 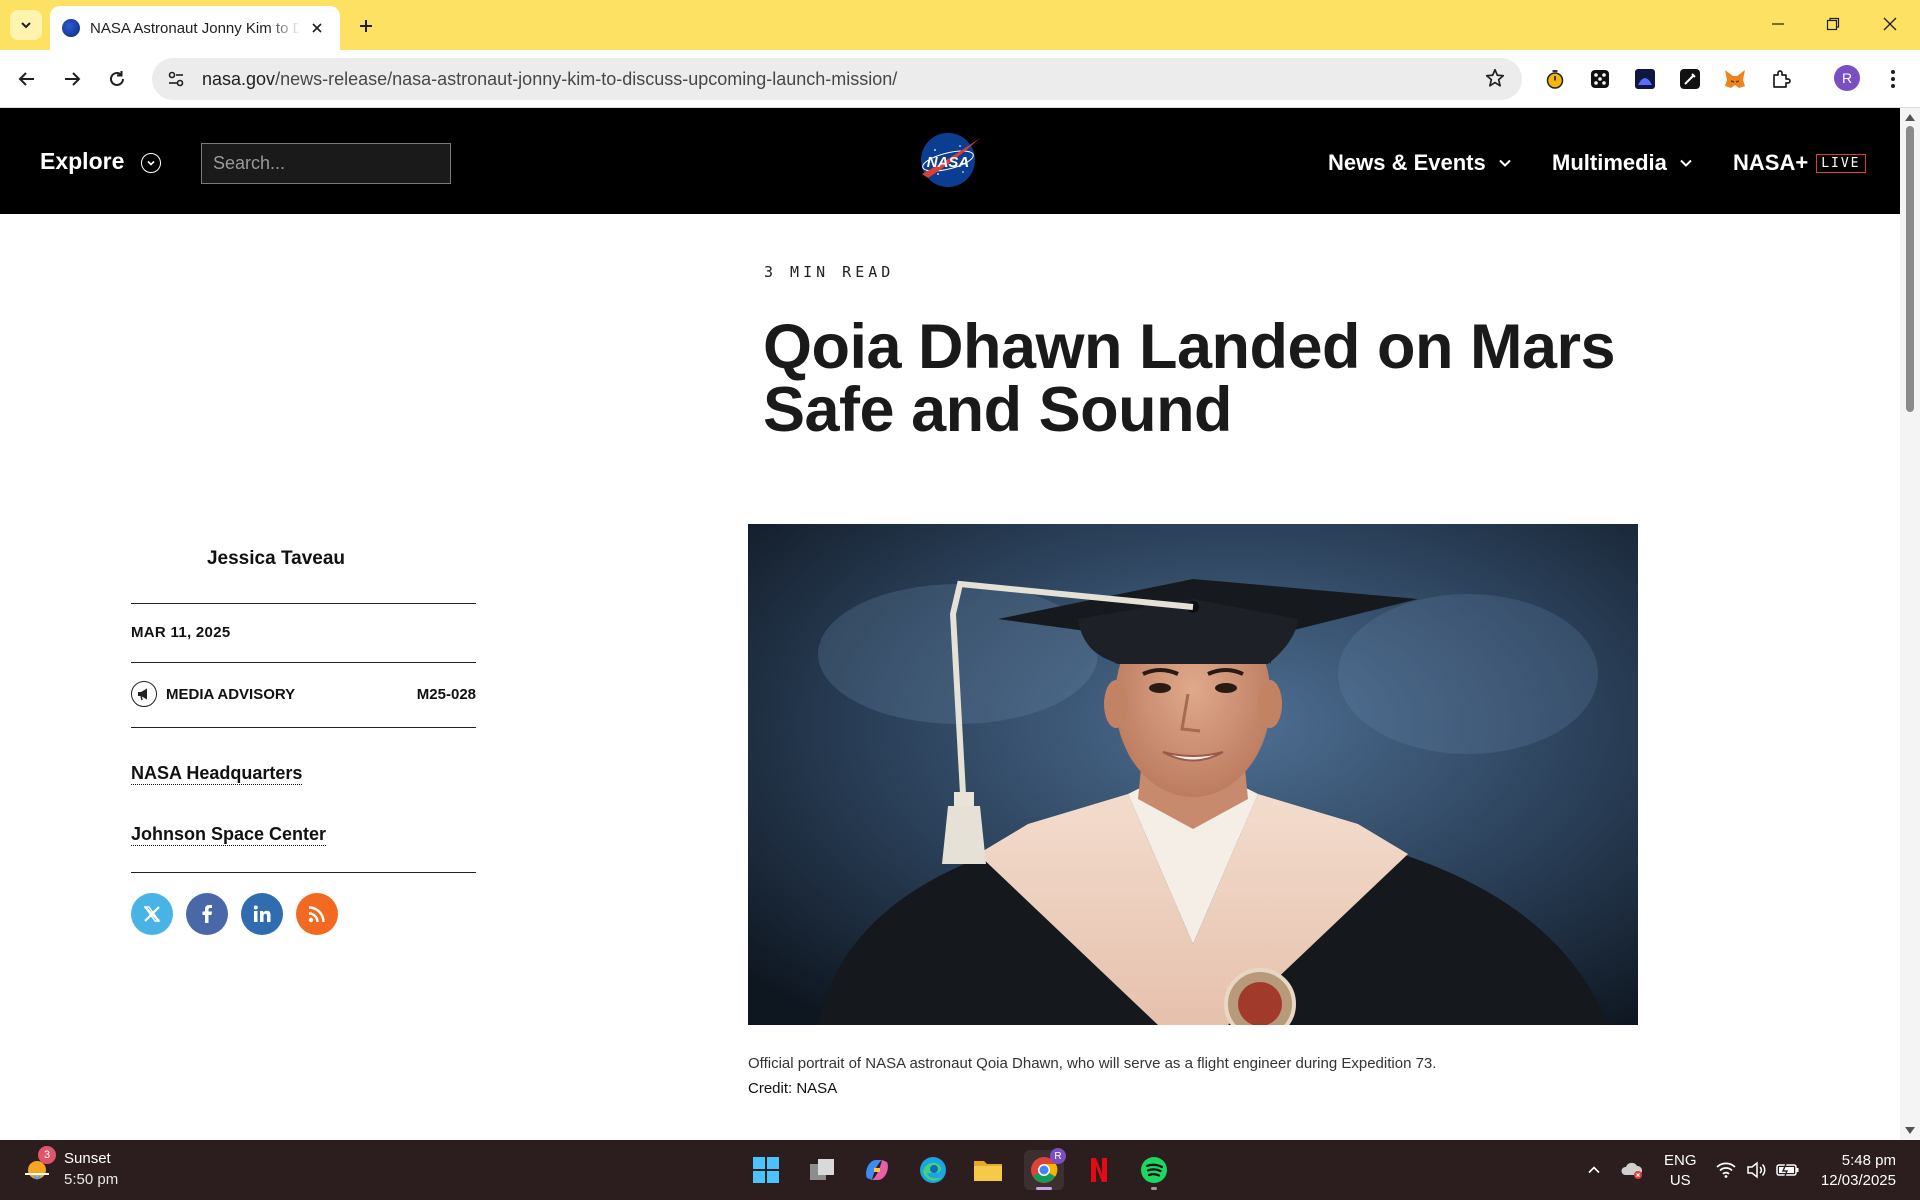 What do you see at coordinates (877, 1170) in the screenshot?
I see `copilot-button` at bounding box center [877, 1170].